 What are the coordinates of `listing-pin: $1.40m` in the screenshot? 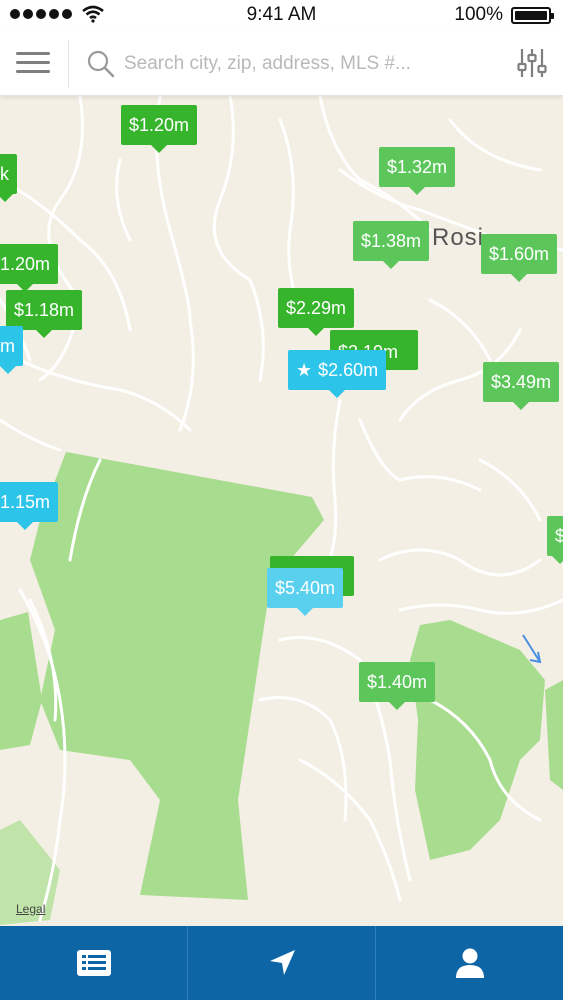 It's located at (397, 686).